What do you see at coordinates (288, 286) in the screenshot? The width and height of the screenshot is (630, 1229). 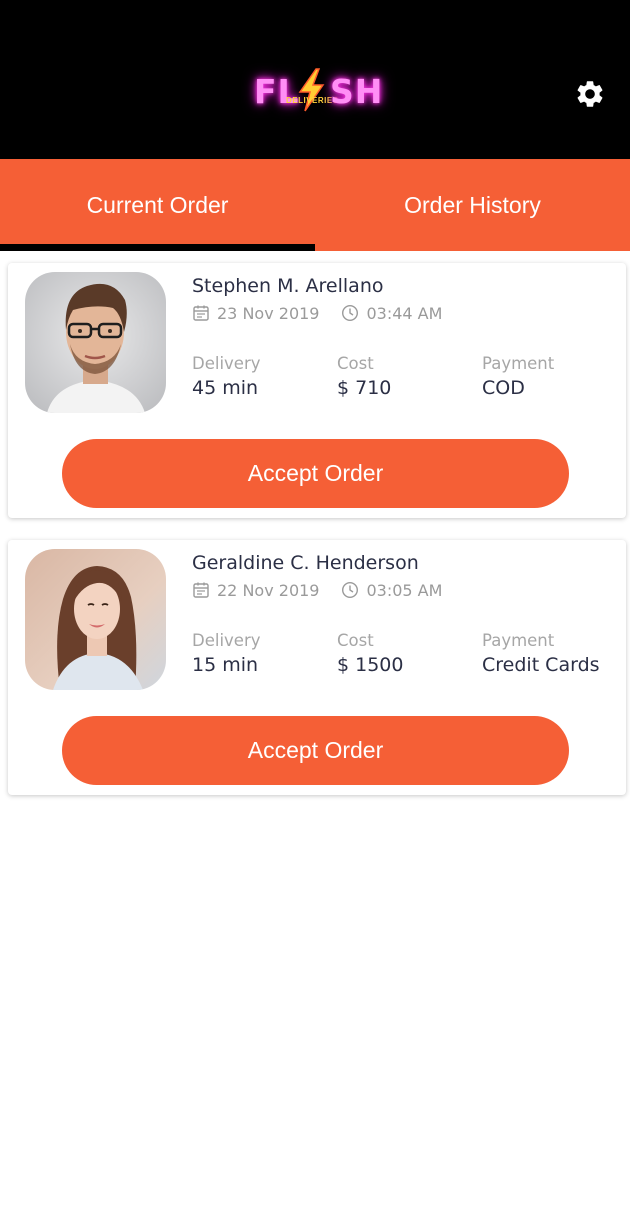 I see `customer-name: Stephen M. Arellano` at bounding box center [288, 286].